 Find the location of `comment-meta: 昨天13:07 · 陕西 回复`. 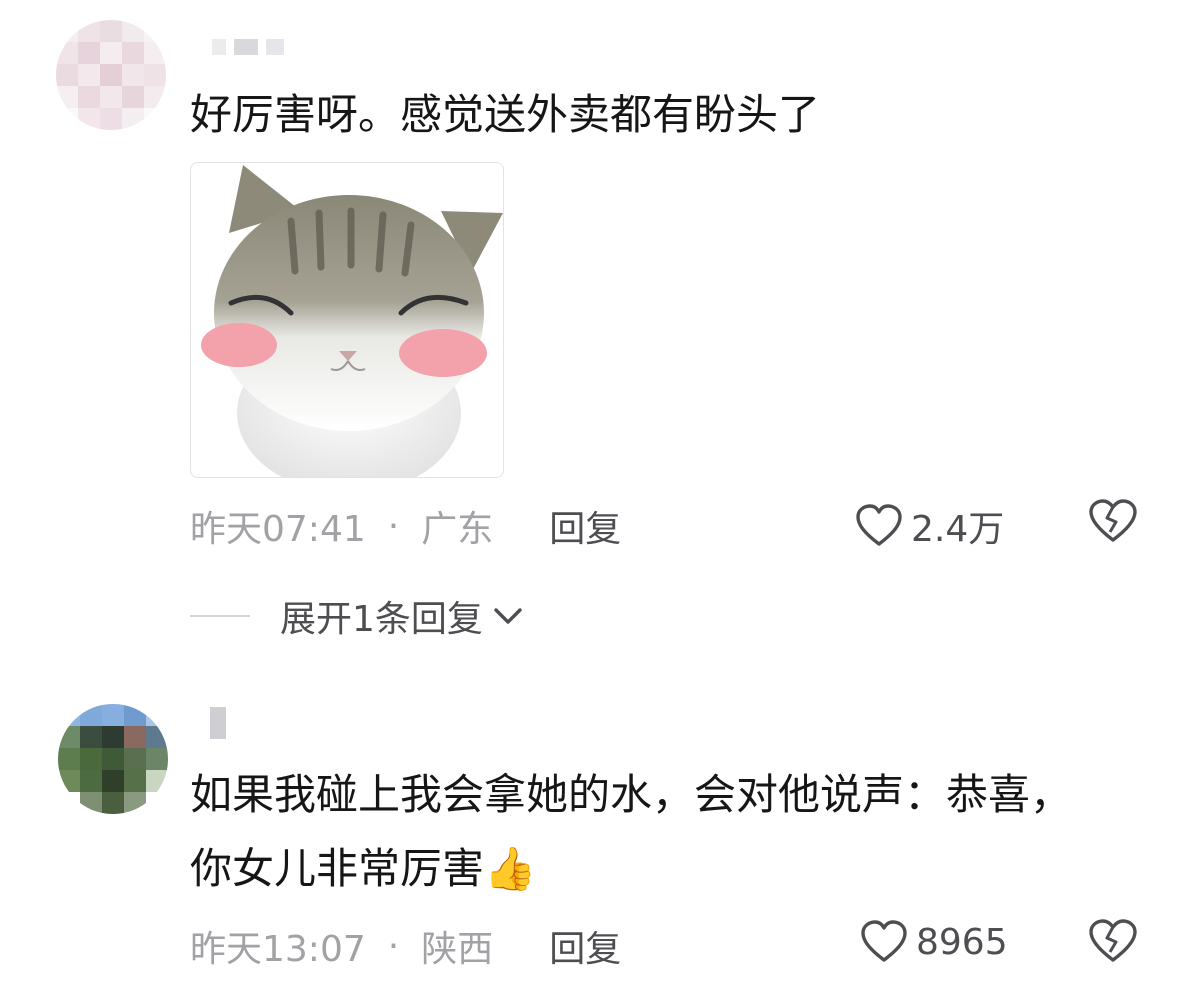

comment-meta: 昨天13:07 · 陕西 回复 is located at coordinates (405, 946).